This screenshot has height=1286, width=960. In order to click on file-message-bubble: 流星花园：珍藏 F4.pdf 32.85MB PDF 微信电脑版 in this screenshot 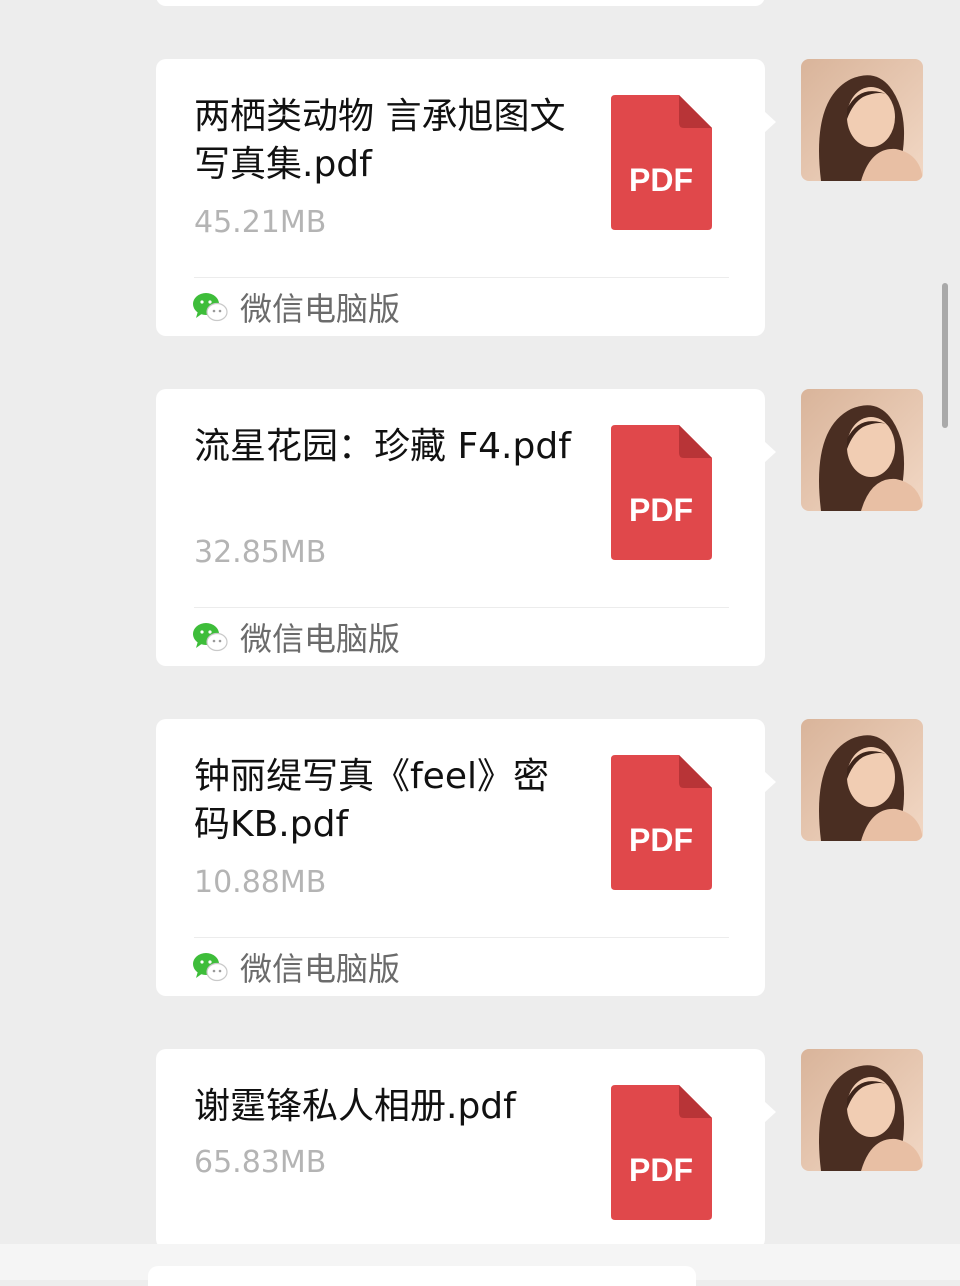, I will do `click(466, 527)`.